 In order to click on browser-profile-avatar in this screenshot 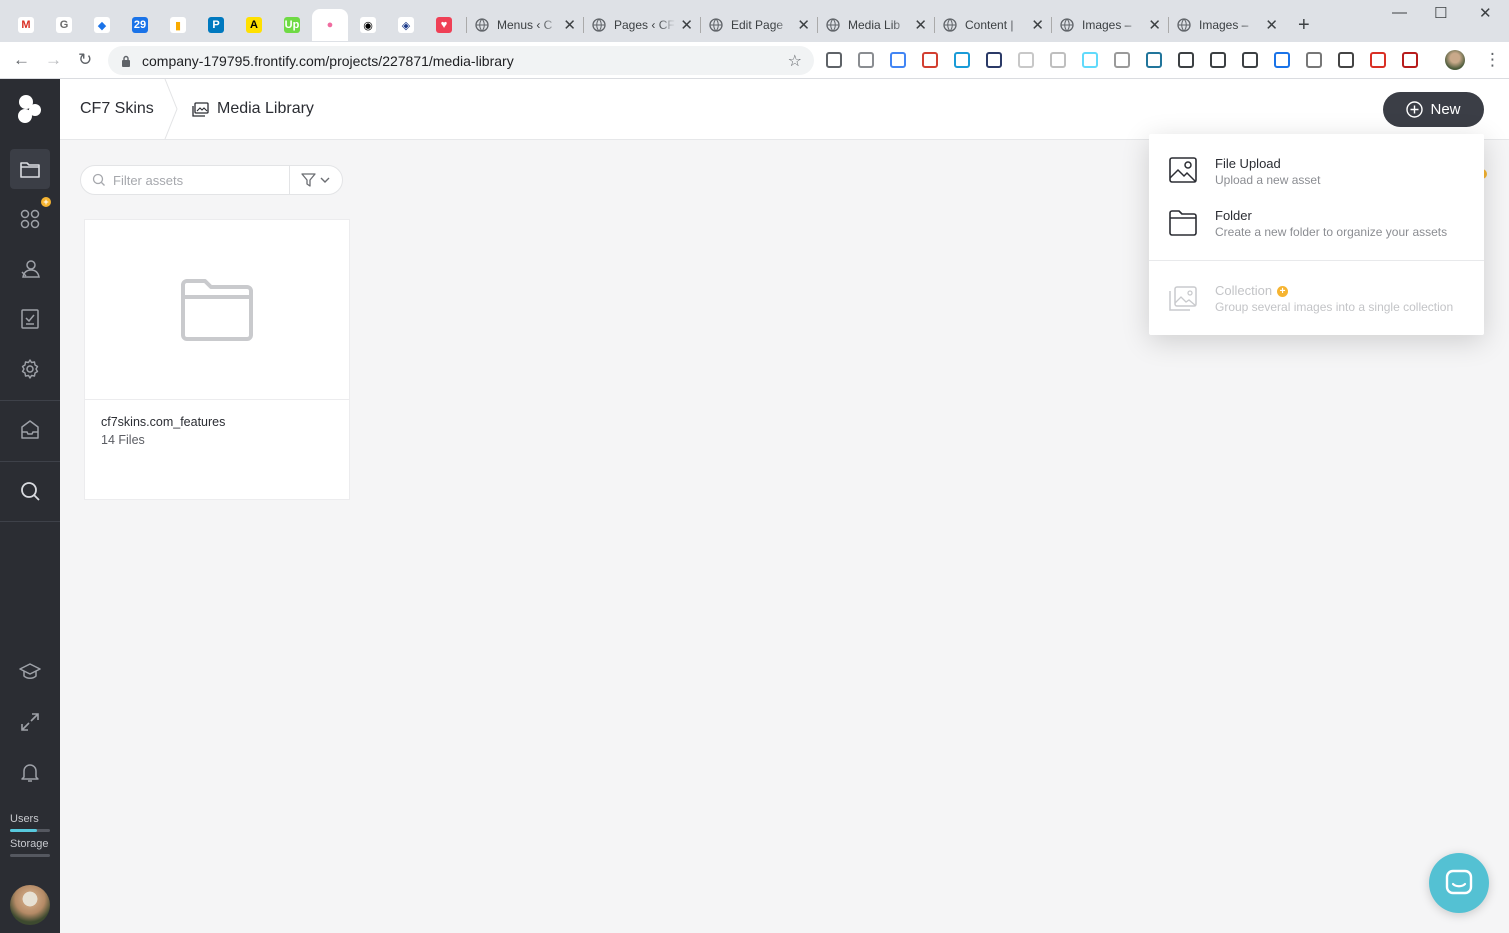, I will do `click(1455, 60)`.